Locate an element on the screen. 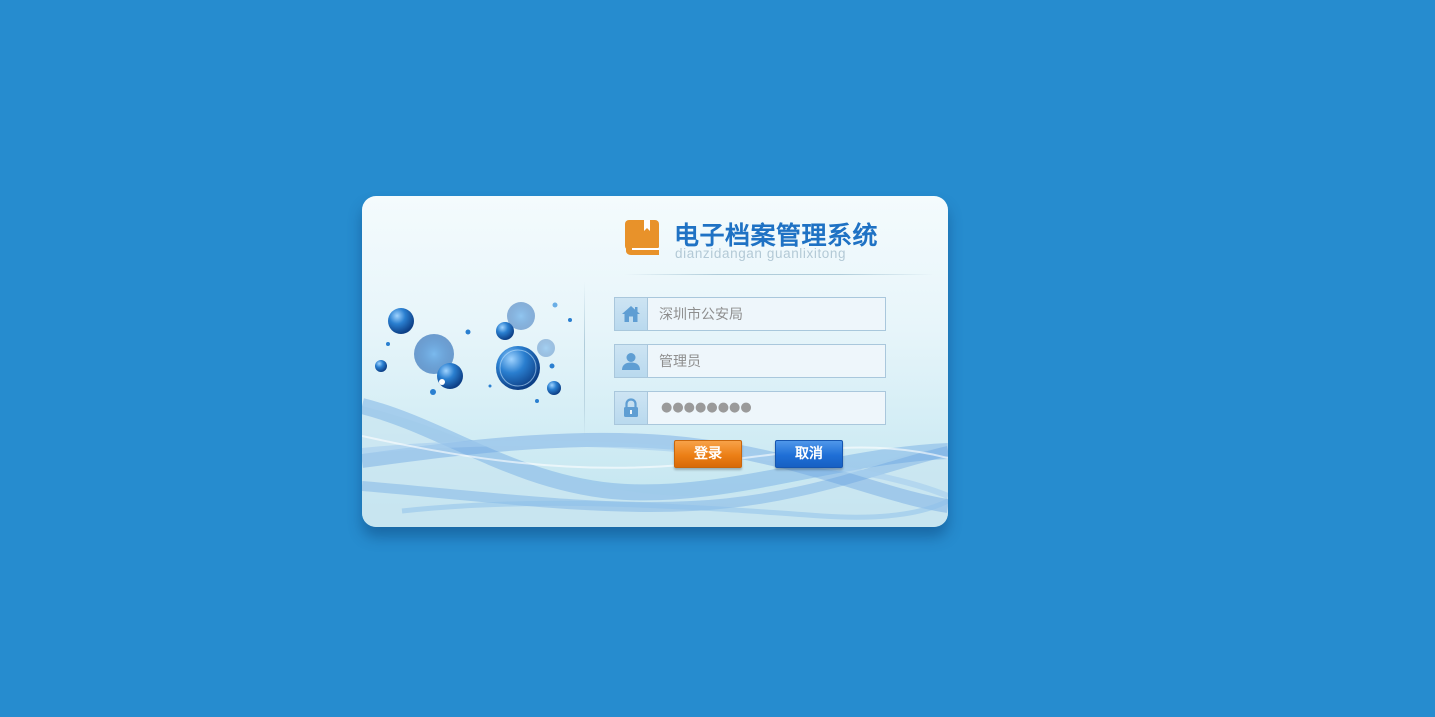  user-icon is located at coordinates (631, 361).